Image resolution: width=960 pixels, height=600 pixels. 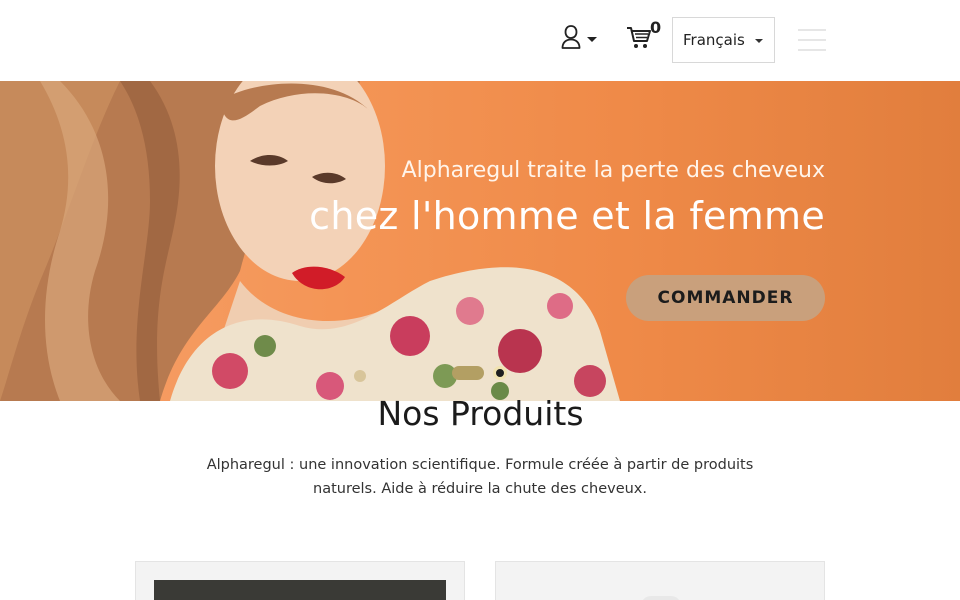 What do you see at coordinates (639, 40) in the screenshot?
I see `cart-icon` at bounding box center [639, 40].